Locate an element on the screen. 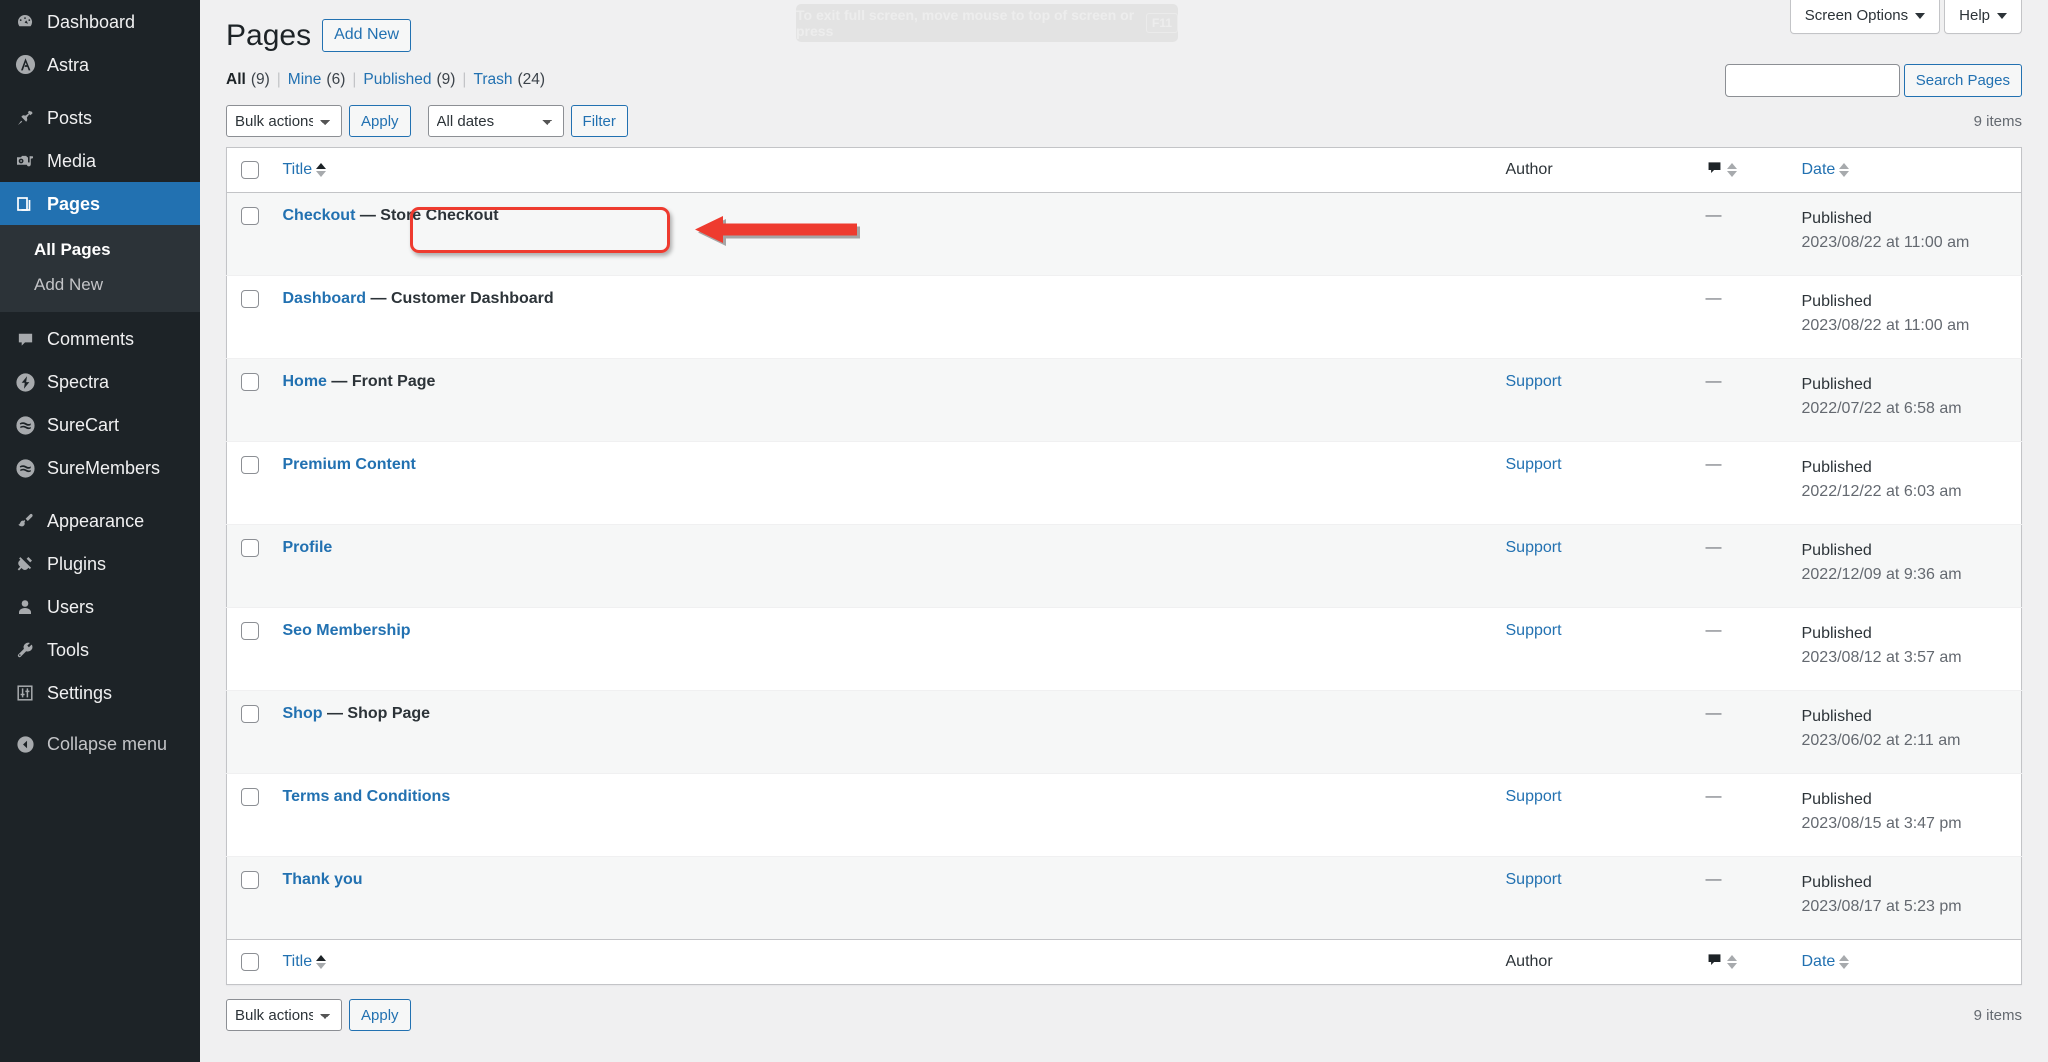  row-select-cell is located at coordinates (249, 234).